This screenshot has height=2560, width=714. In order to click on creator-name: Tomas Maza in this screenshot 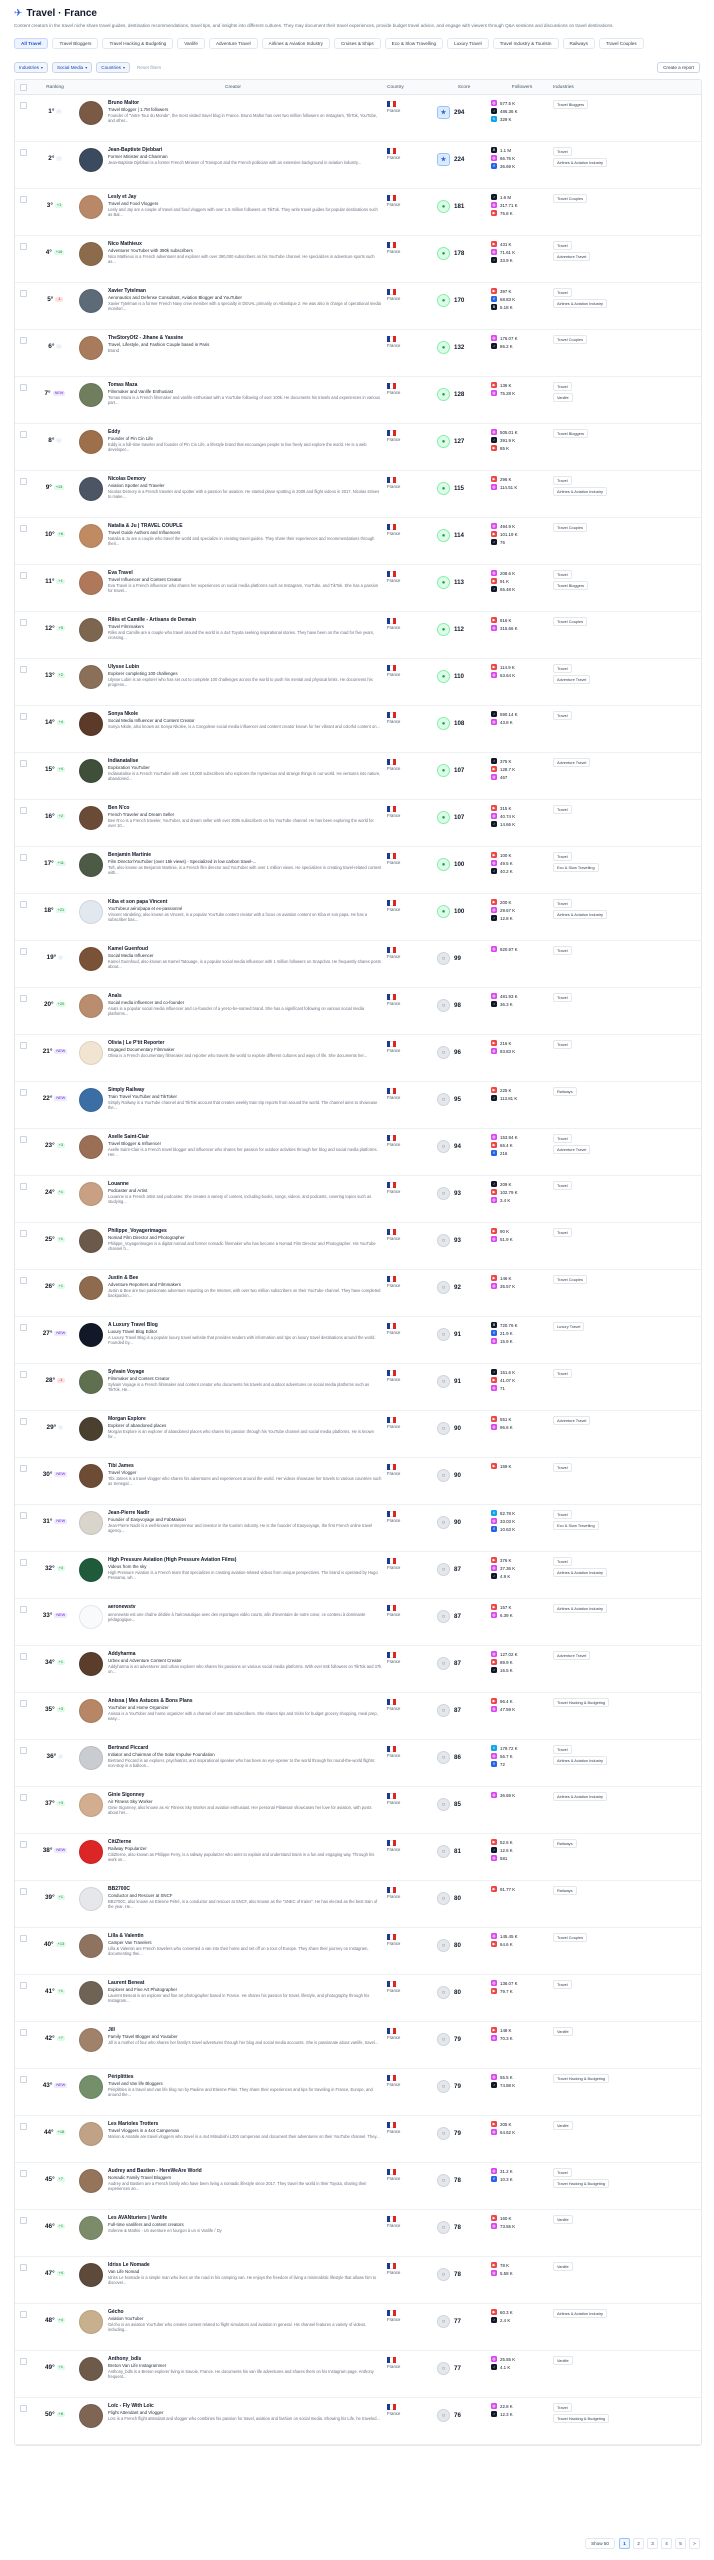, I will do `click(245, 385)`.